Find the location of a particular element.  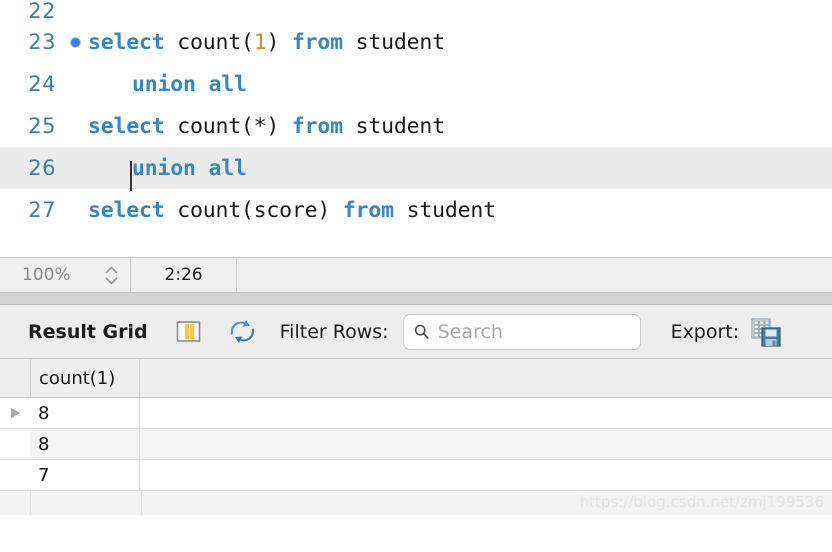

header-rowmark-cell is located at coordinates (15, 378).